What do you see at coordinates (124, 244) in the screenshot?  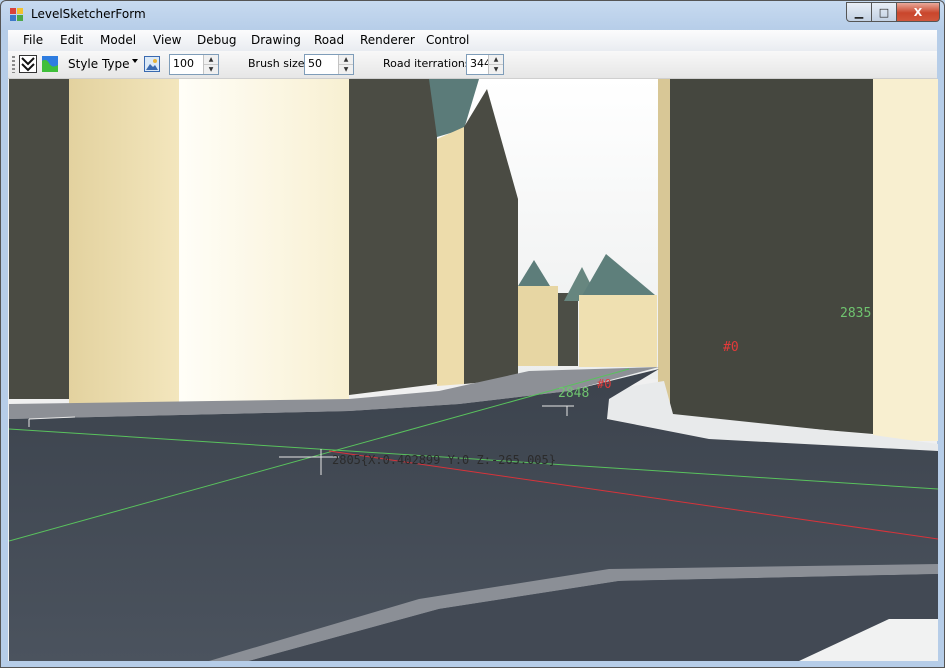 I see `building-wall-left` at bounding box center [124, 244].